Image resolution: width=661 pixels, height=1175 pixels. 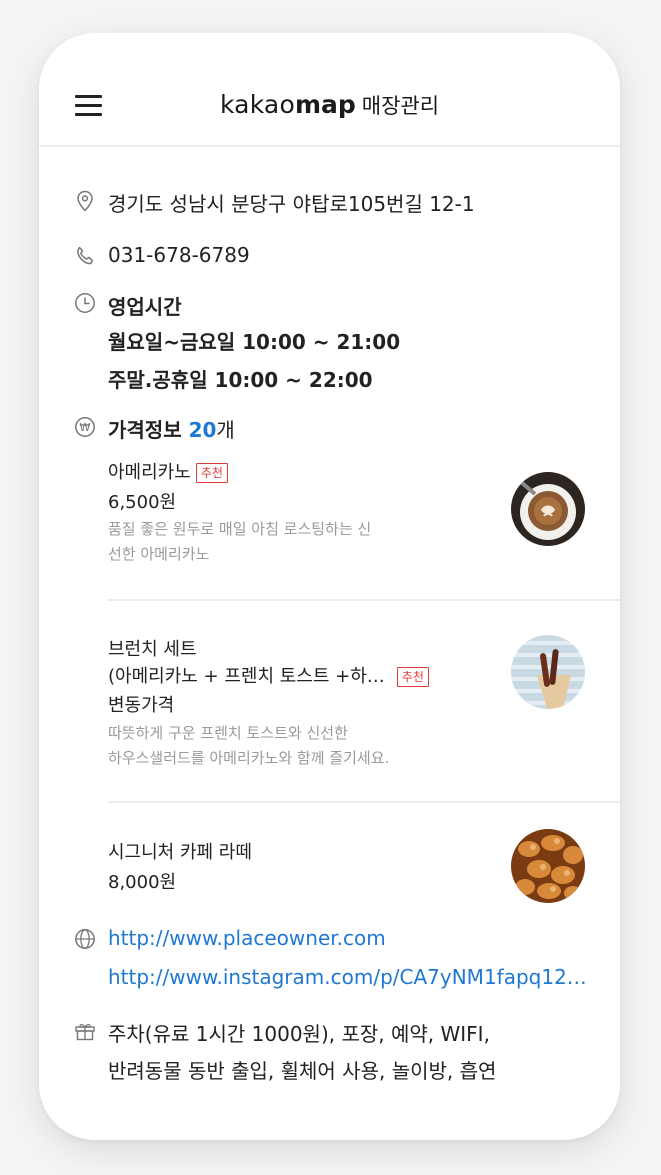 I want to click on price-info-header: 가격정보 20개, so click(x=171, y=428).